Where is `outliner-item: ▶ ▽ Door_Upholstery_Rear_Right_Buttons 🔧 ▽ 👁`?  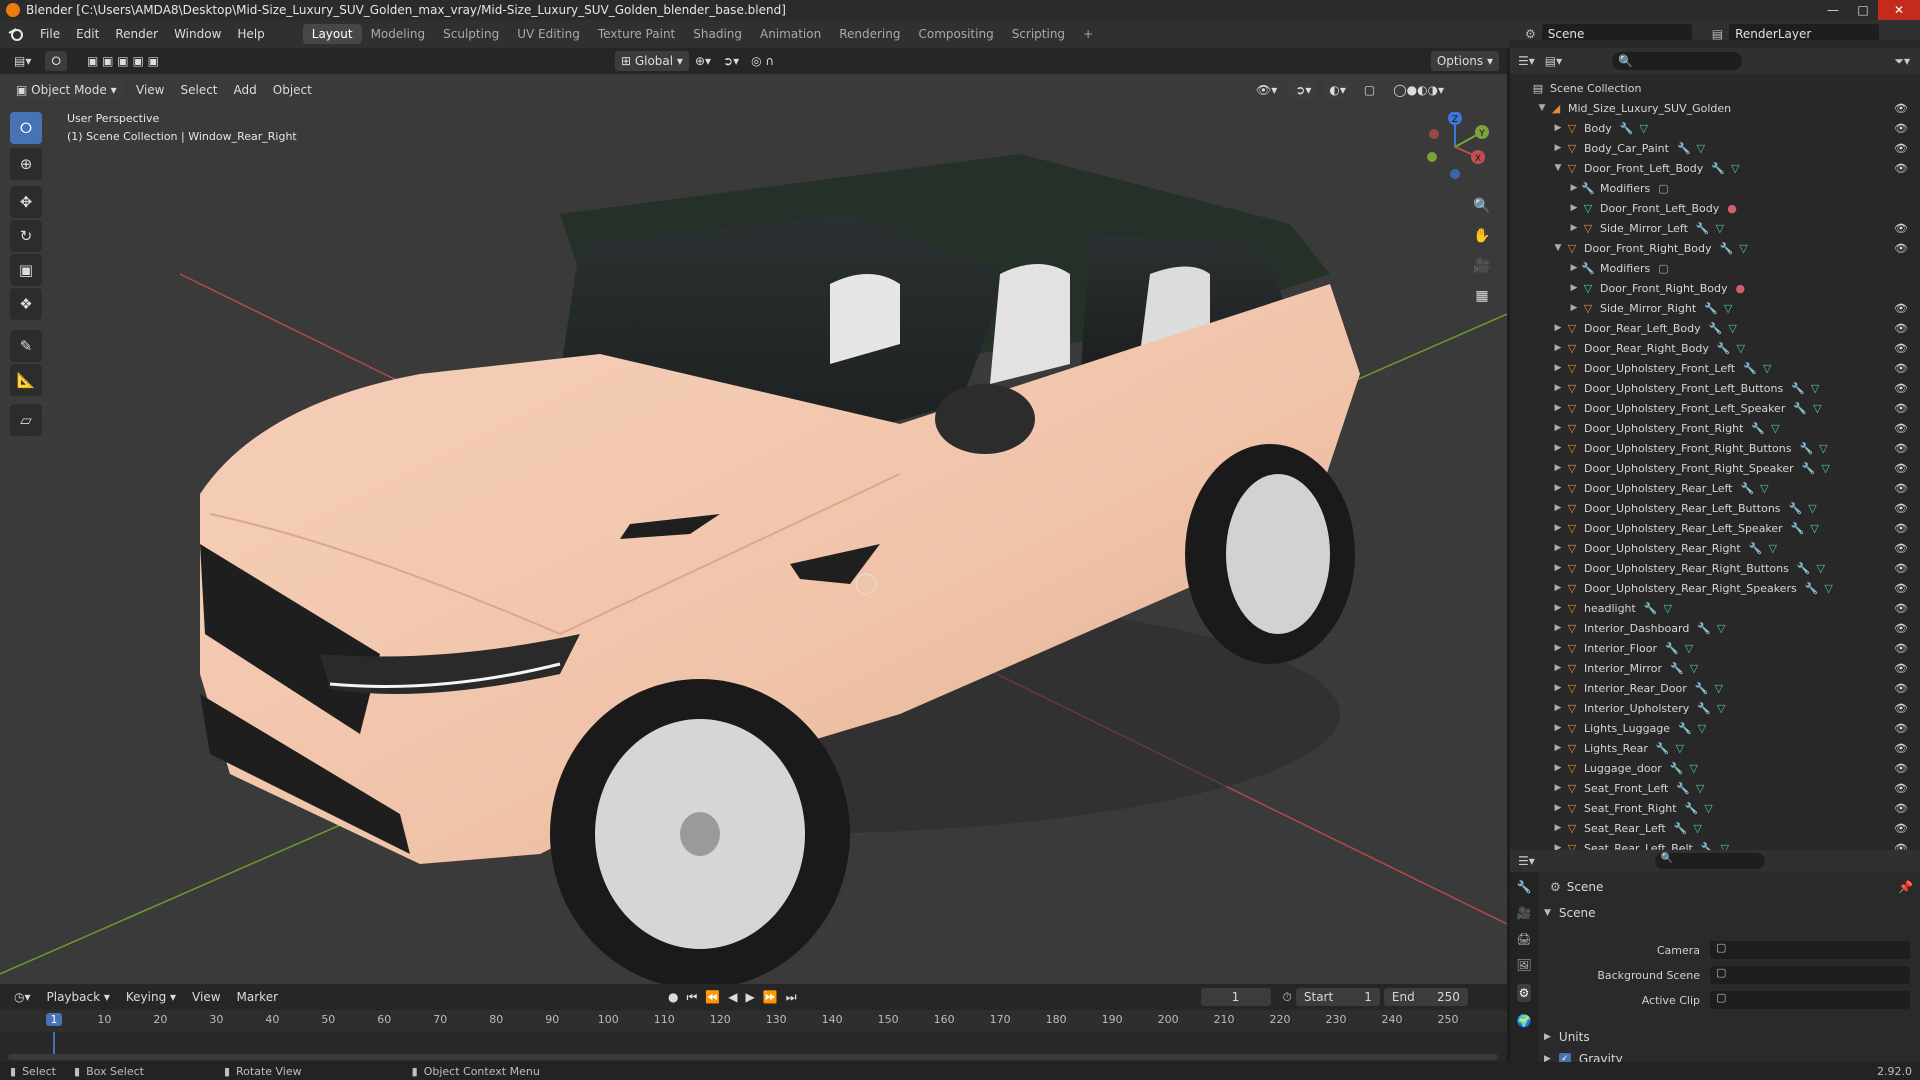 outliner-item: ▶ ▽ Door_Upholstery_Rear_Right_Buttons 🔧 ▽ 👁 is located at coordinates (1715, 568).